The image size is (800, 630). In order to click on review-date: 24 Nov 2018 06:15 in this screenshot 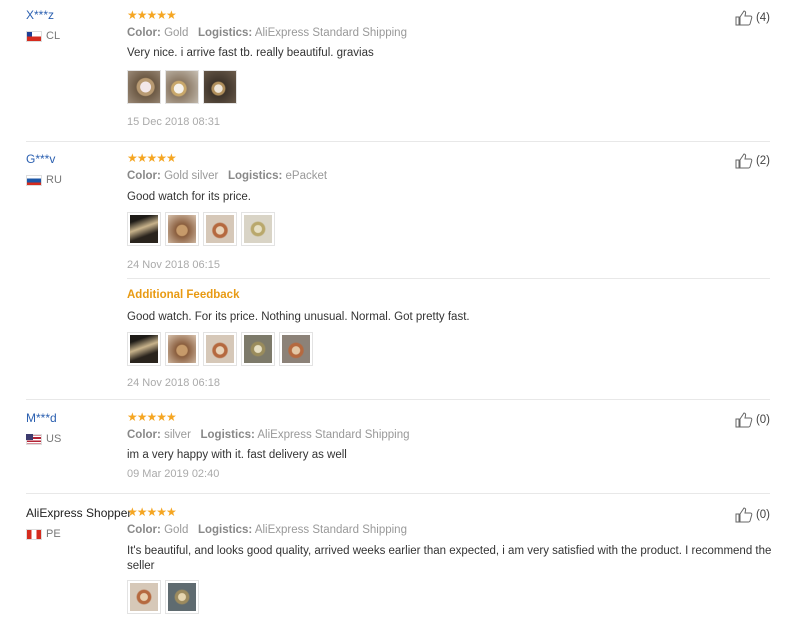, I will do `click(173, 265)`.